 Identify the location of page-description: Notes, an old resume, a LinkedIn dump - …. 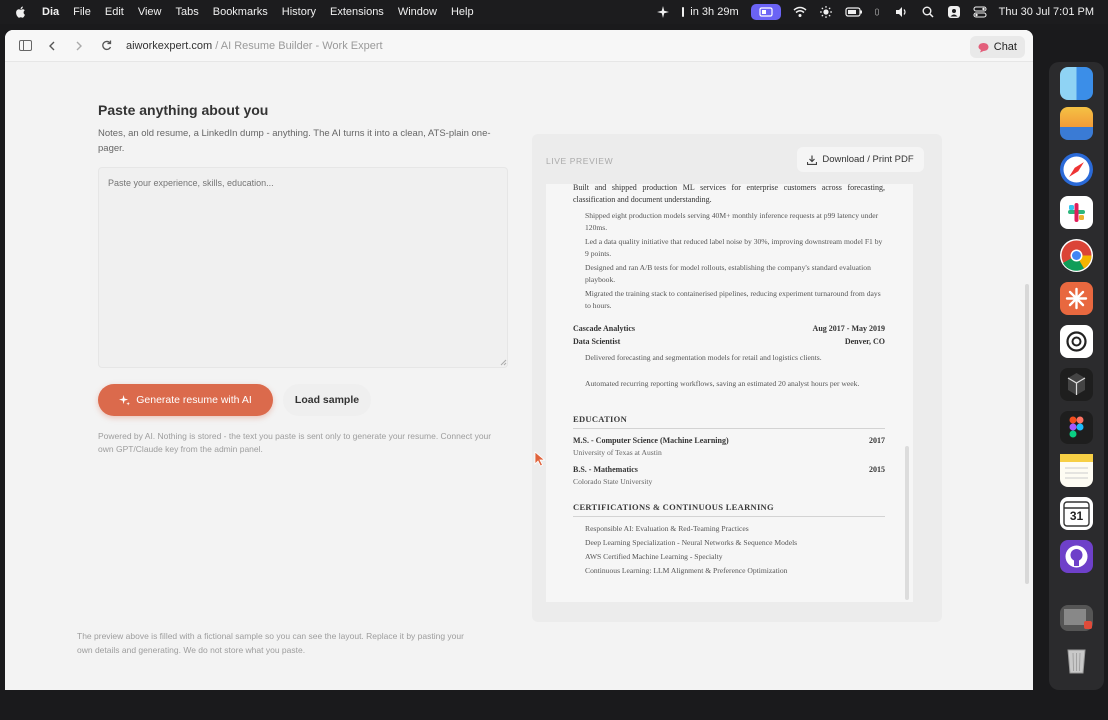
(294, 141).